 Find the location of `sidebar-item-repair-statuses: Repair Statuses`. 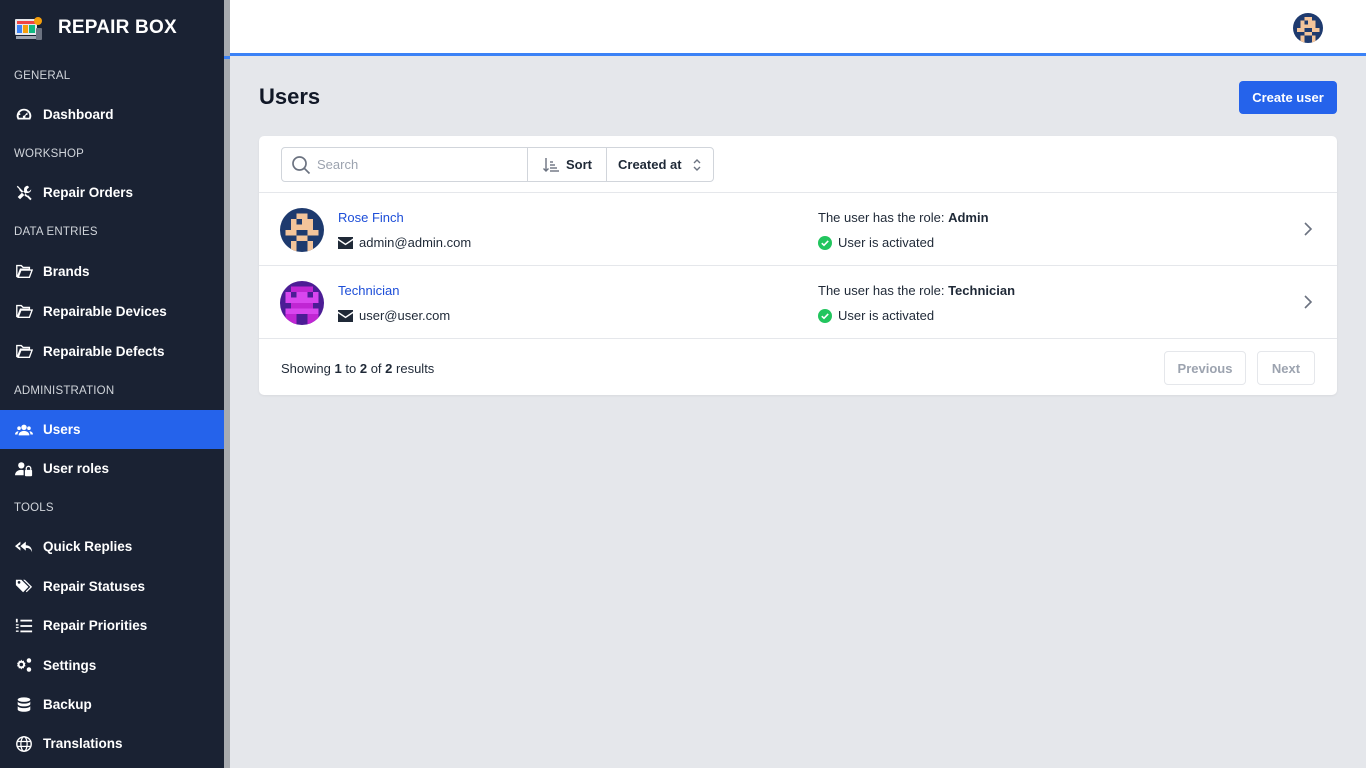

sidebar-item-repair-statuses: Repair Statuses is located at coordinates (112, 586).